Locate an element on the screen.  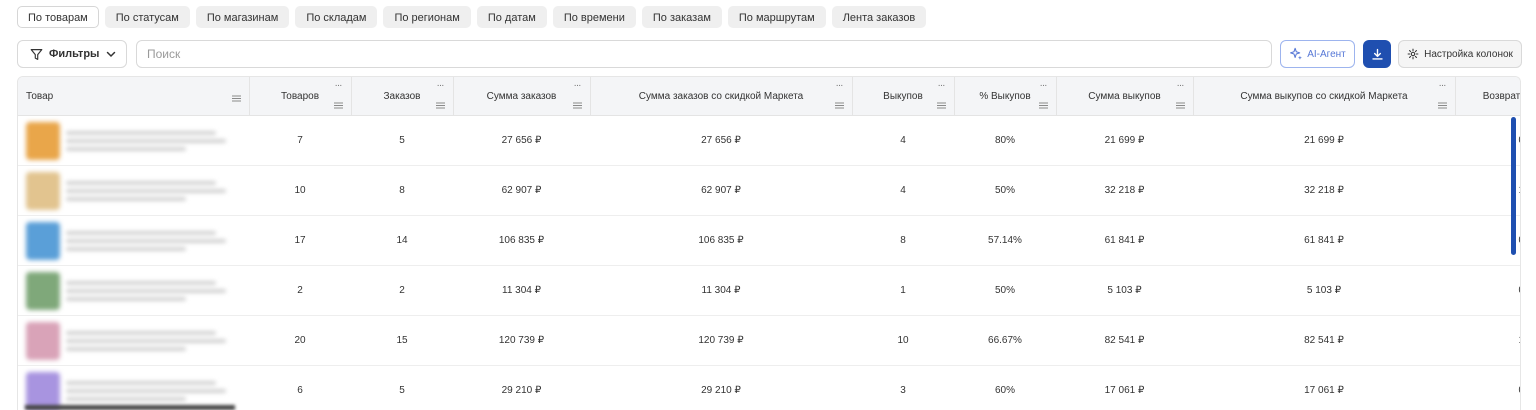
table-cell: 106 835 ₽ is located at coordinates (521, 240).